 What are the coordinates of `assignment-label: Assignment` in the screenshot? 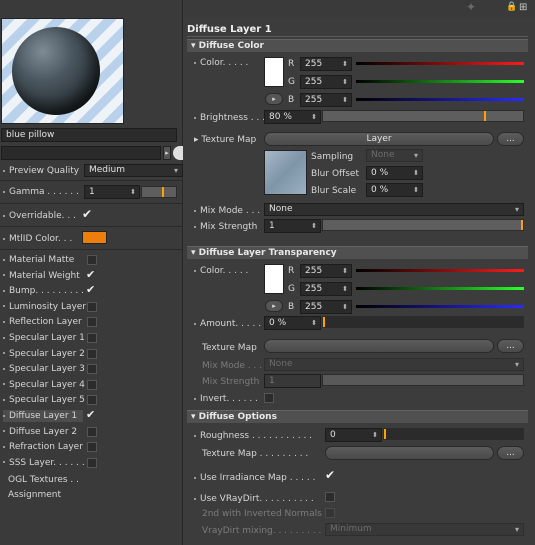 It's located at (34, 495).